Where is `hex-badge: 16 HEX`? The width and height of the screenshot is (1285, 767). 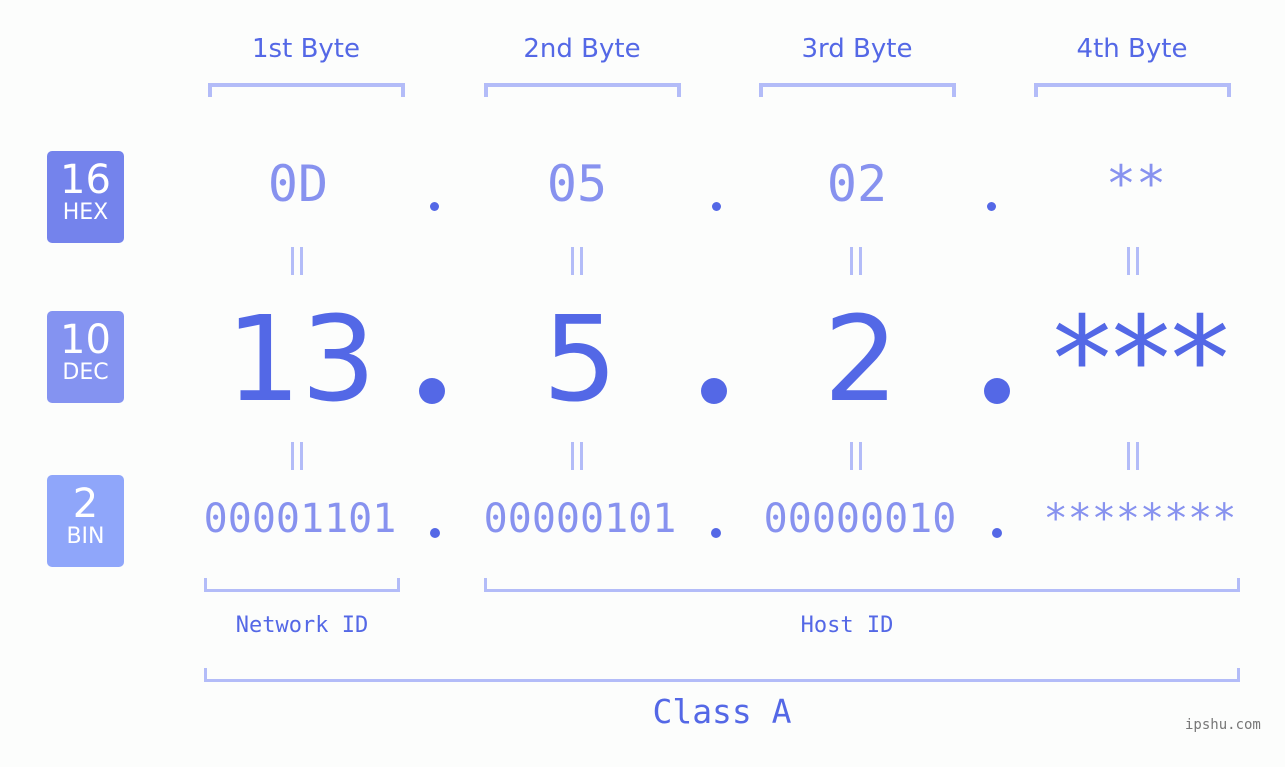 hex-badge: 16 HEX is located at coordinates (85, 197).